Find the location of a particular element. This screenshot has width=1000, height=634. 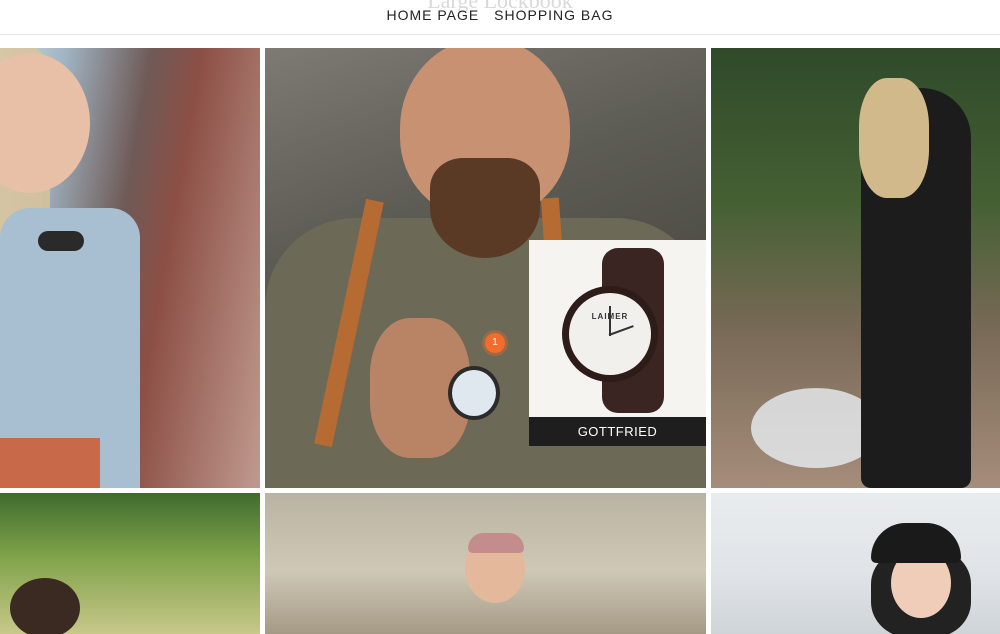

top-bar: Large Lockbook HOME PAGE SHOPPING BAG is located at coordinates (500, 17).